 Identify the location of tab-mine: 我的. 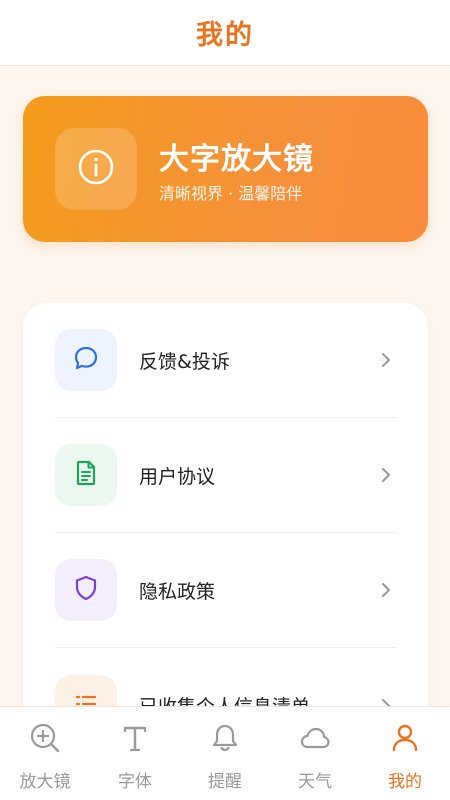
(405, 753).